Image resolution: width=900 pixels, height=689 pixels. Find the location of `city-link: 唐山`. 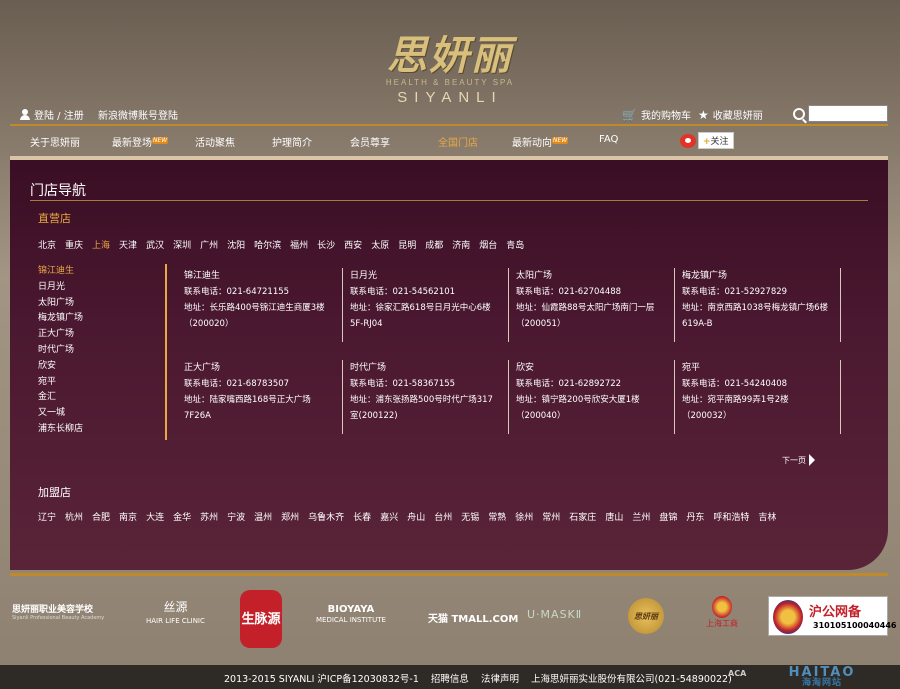

city-link: 唐山 is located at coordinates (614, 516).